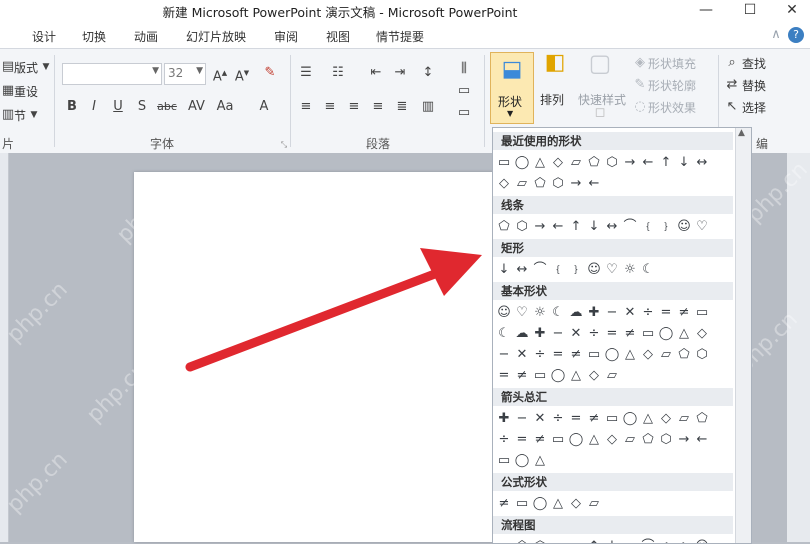 This screenshot has height=544, width=810. I want to click on arrow-shaft, so click(315, 319).